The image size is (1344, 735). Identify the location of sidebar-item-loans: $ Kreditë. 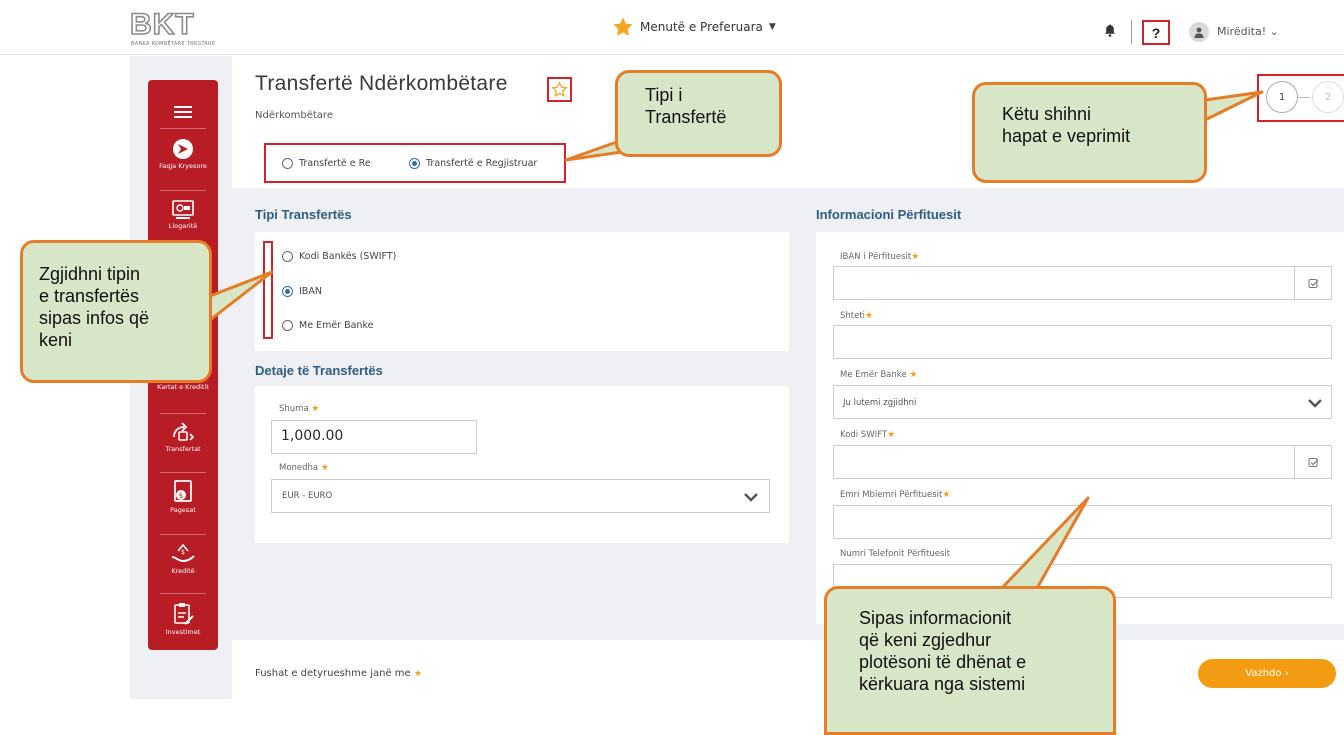
(183, 559).